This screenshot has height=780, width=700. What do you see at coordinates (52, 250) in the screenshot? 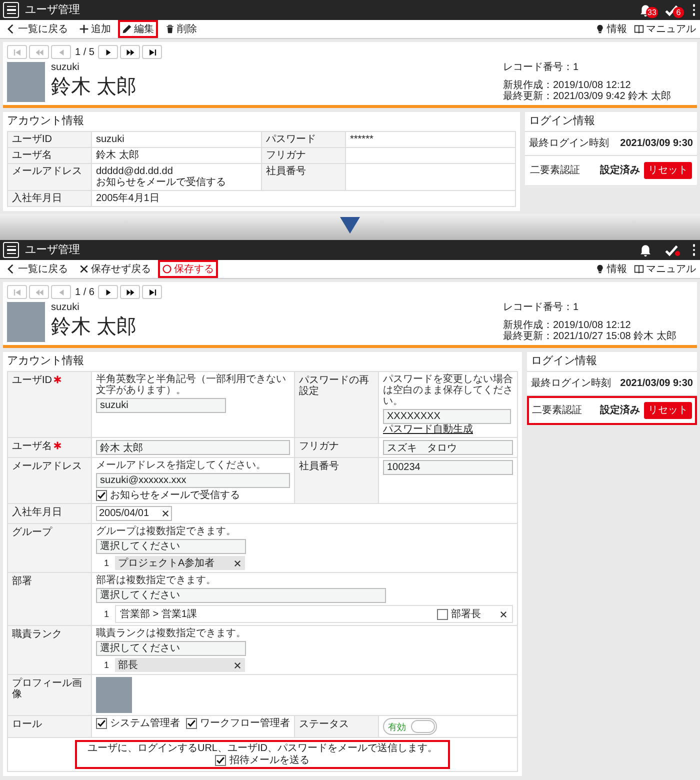
I see `page-title: ユーザ管理` at bounding box center [52, 250].